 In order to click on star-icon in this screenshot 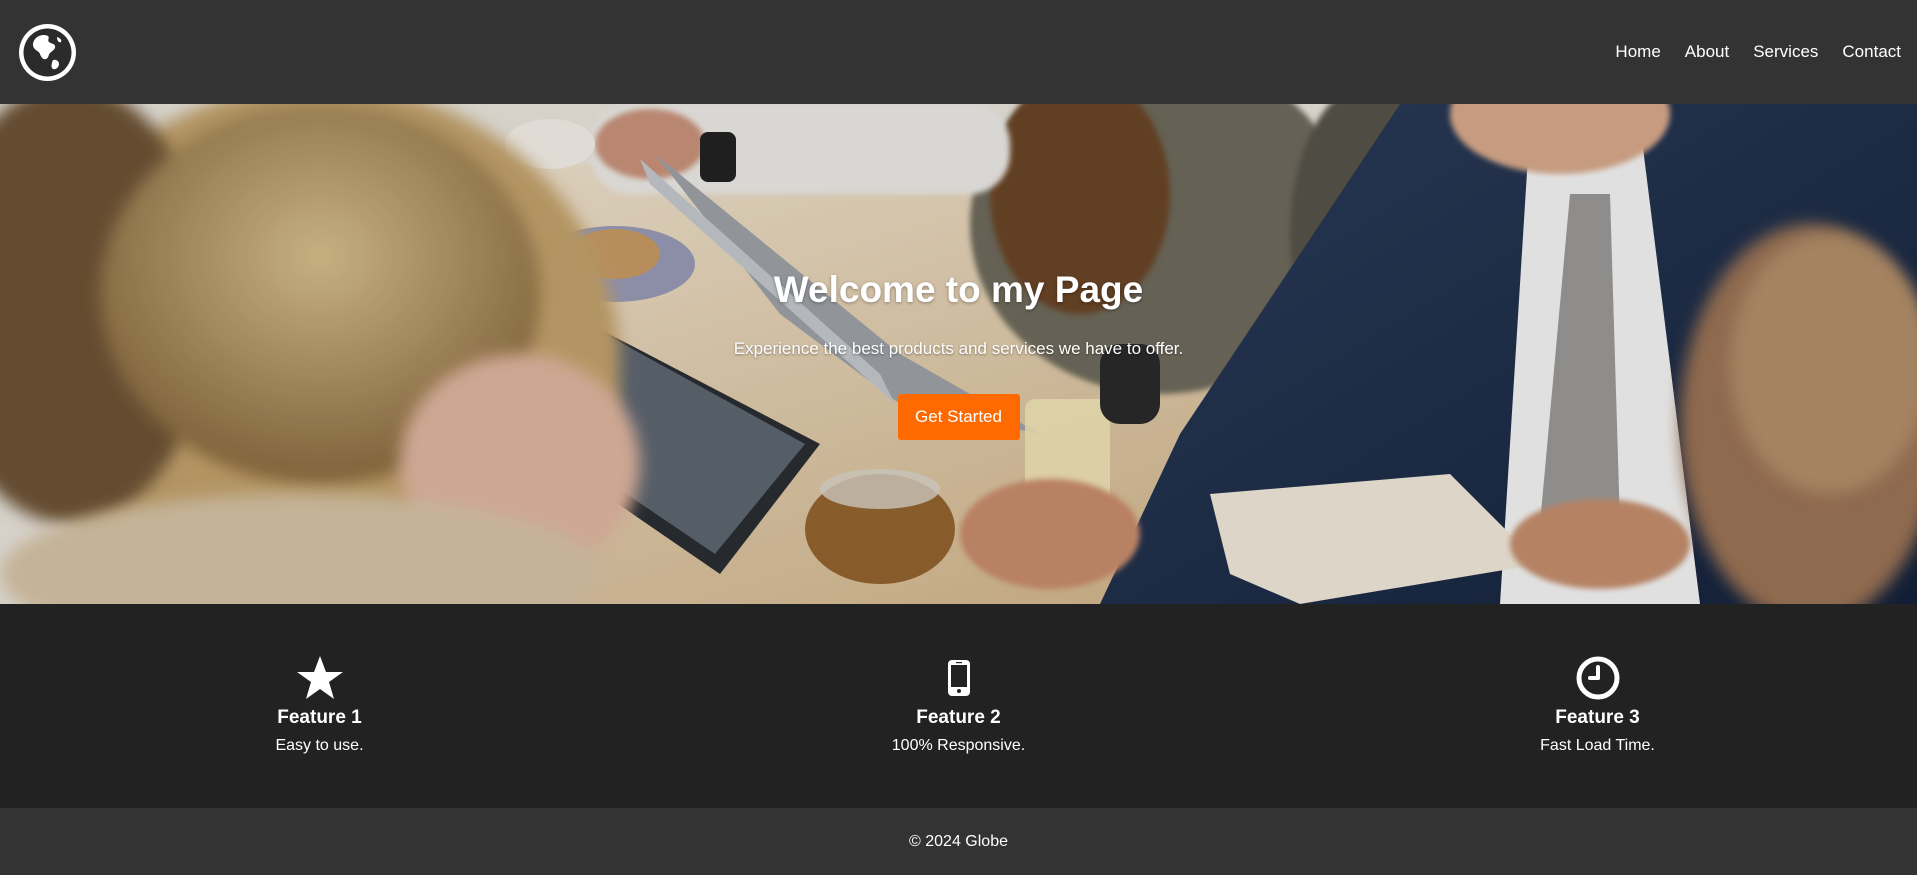, I will do `click(320, 678)`.